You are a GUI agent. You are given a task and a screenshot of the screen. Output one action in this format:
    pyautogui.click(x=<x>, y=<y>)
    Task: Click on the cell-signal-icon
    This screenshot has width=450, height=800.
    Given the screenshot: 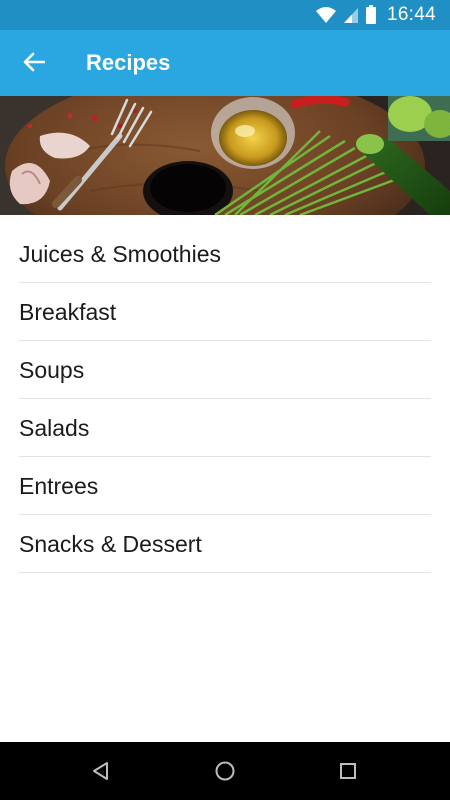 What is the action you would take?
    pyautogui.click(x=350, y=15)
    